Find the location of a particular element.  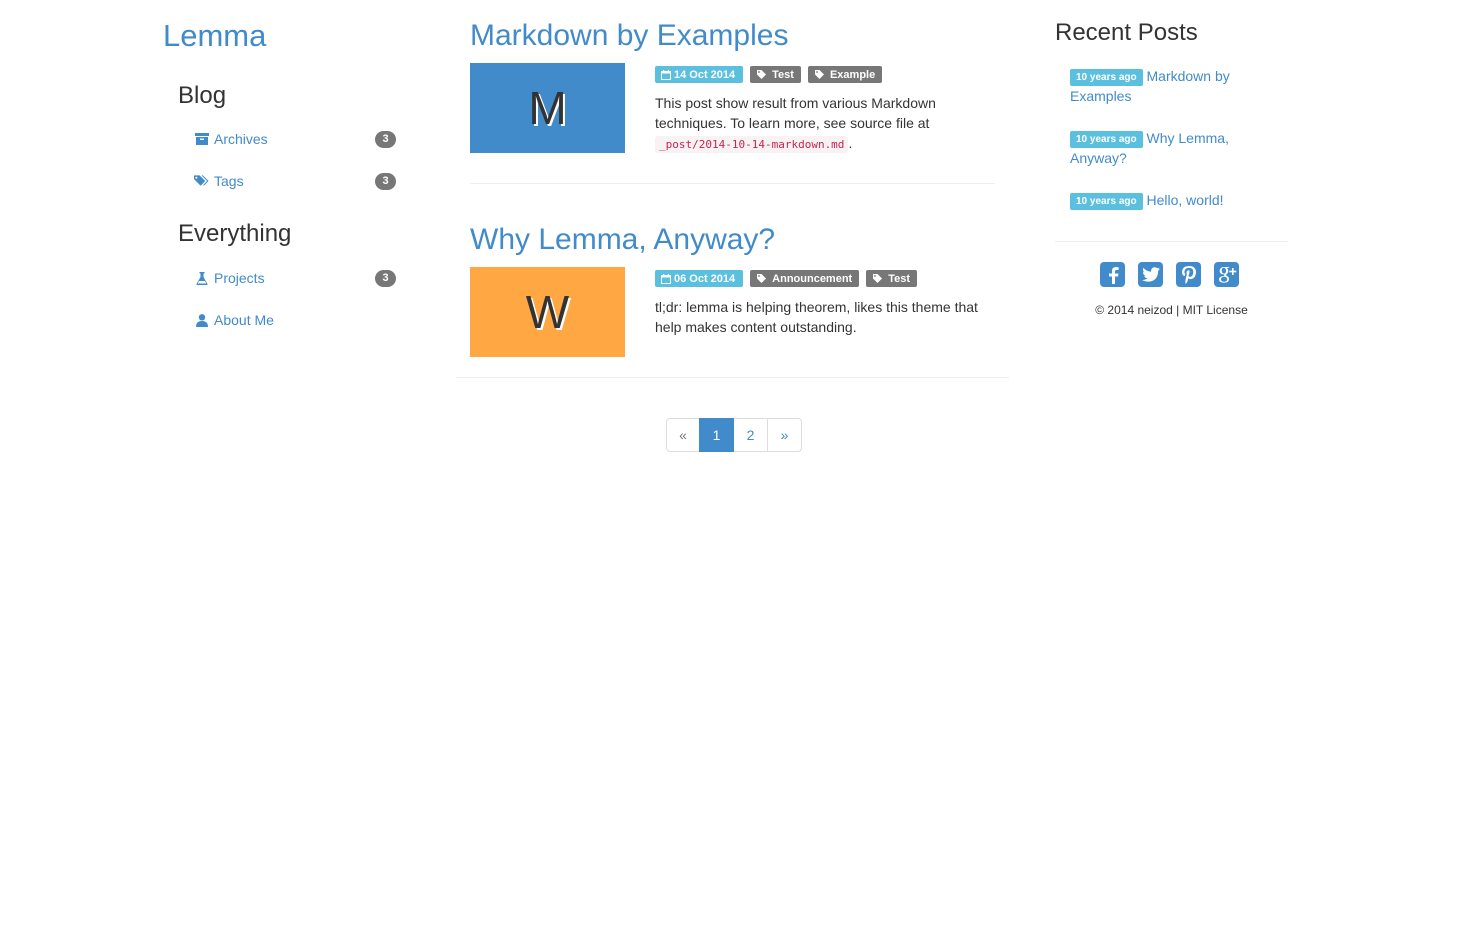

tag-label: Announcement is located at coordinates (812, 278).